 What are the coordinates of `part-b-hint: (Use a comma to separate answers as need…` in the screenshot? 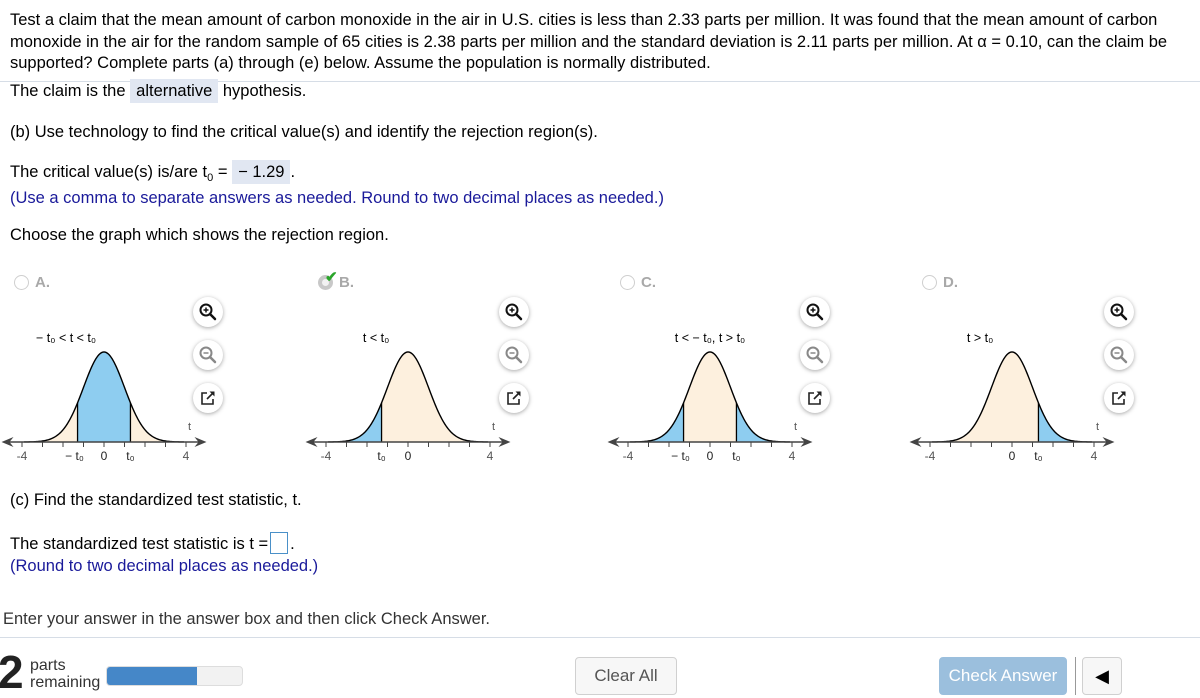 It's located at (337, 198).